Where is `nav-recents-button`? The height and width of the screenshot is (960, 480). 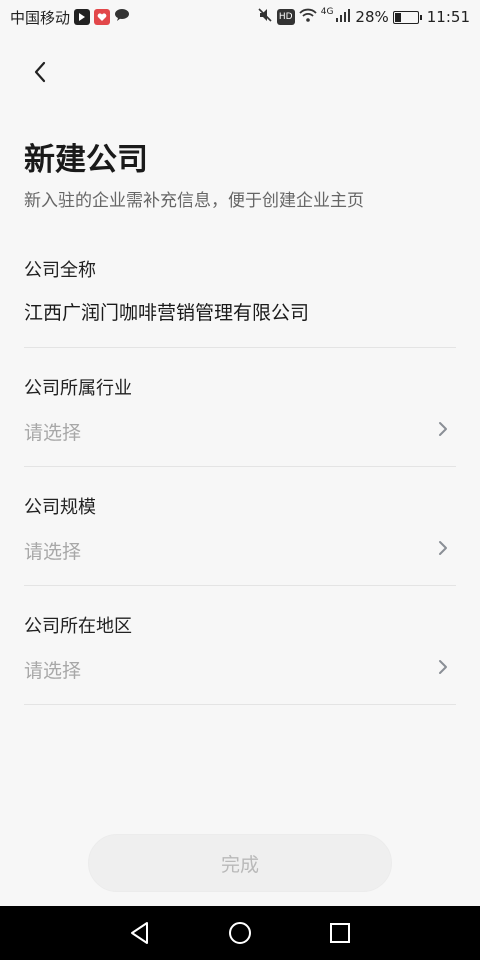 nav-recents-button is located at coordinates (340, 933).